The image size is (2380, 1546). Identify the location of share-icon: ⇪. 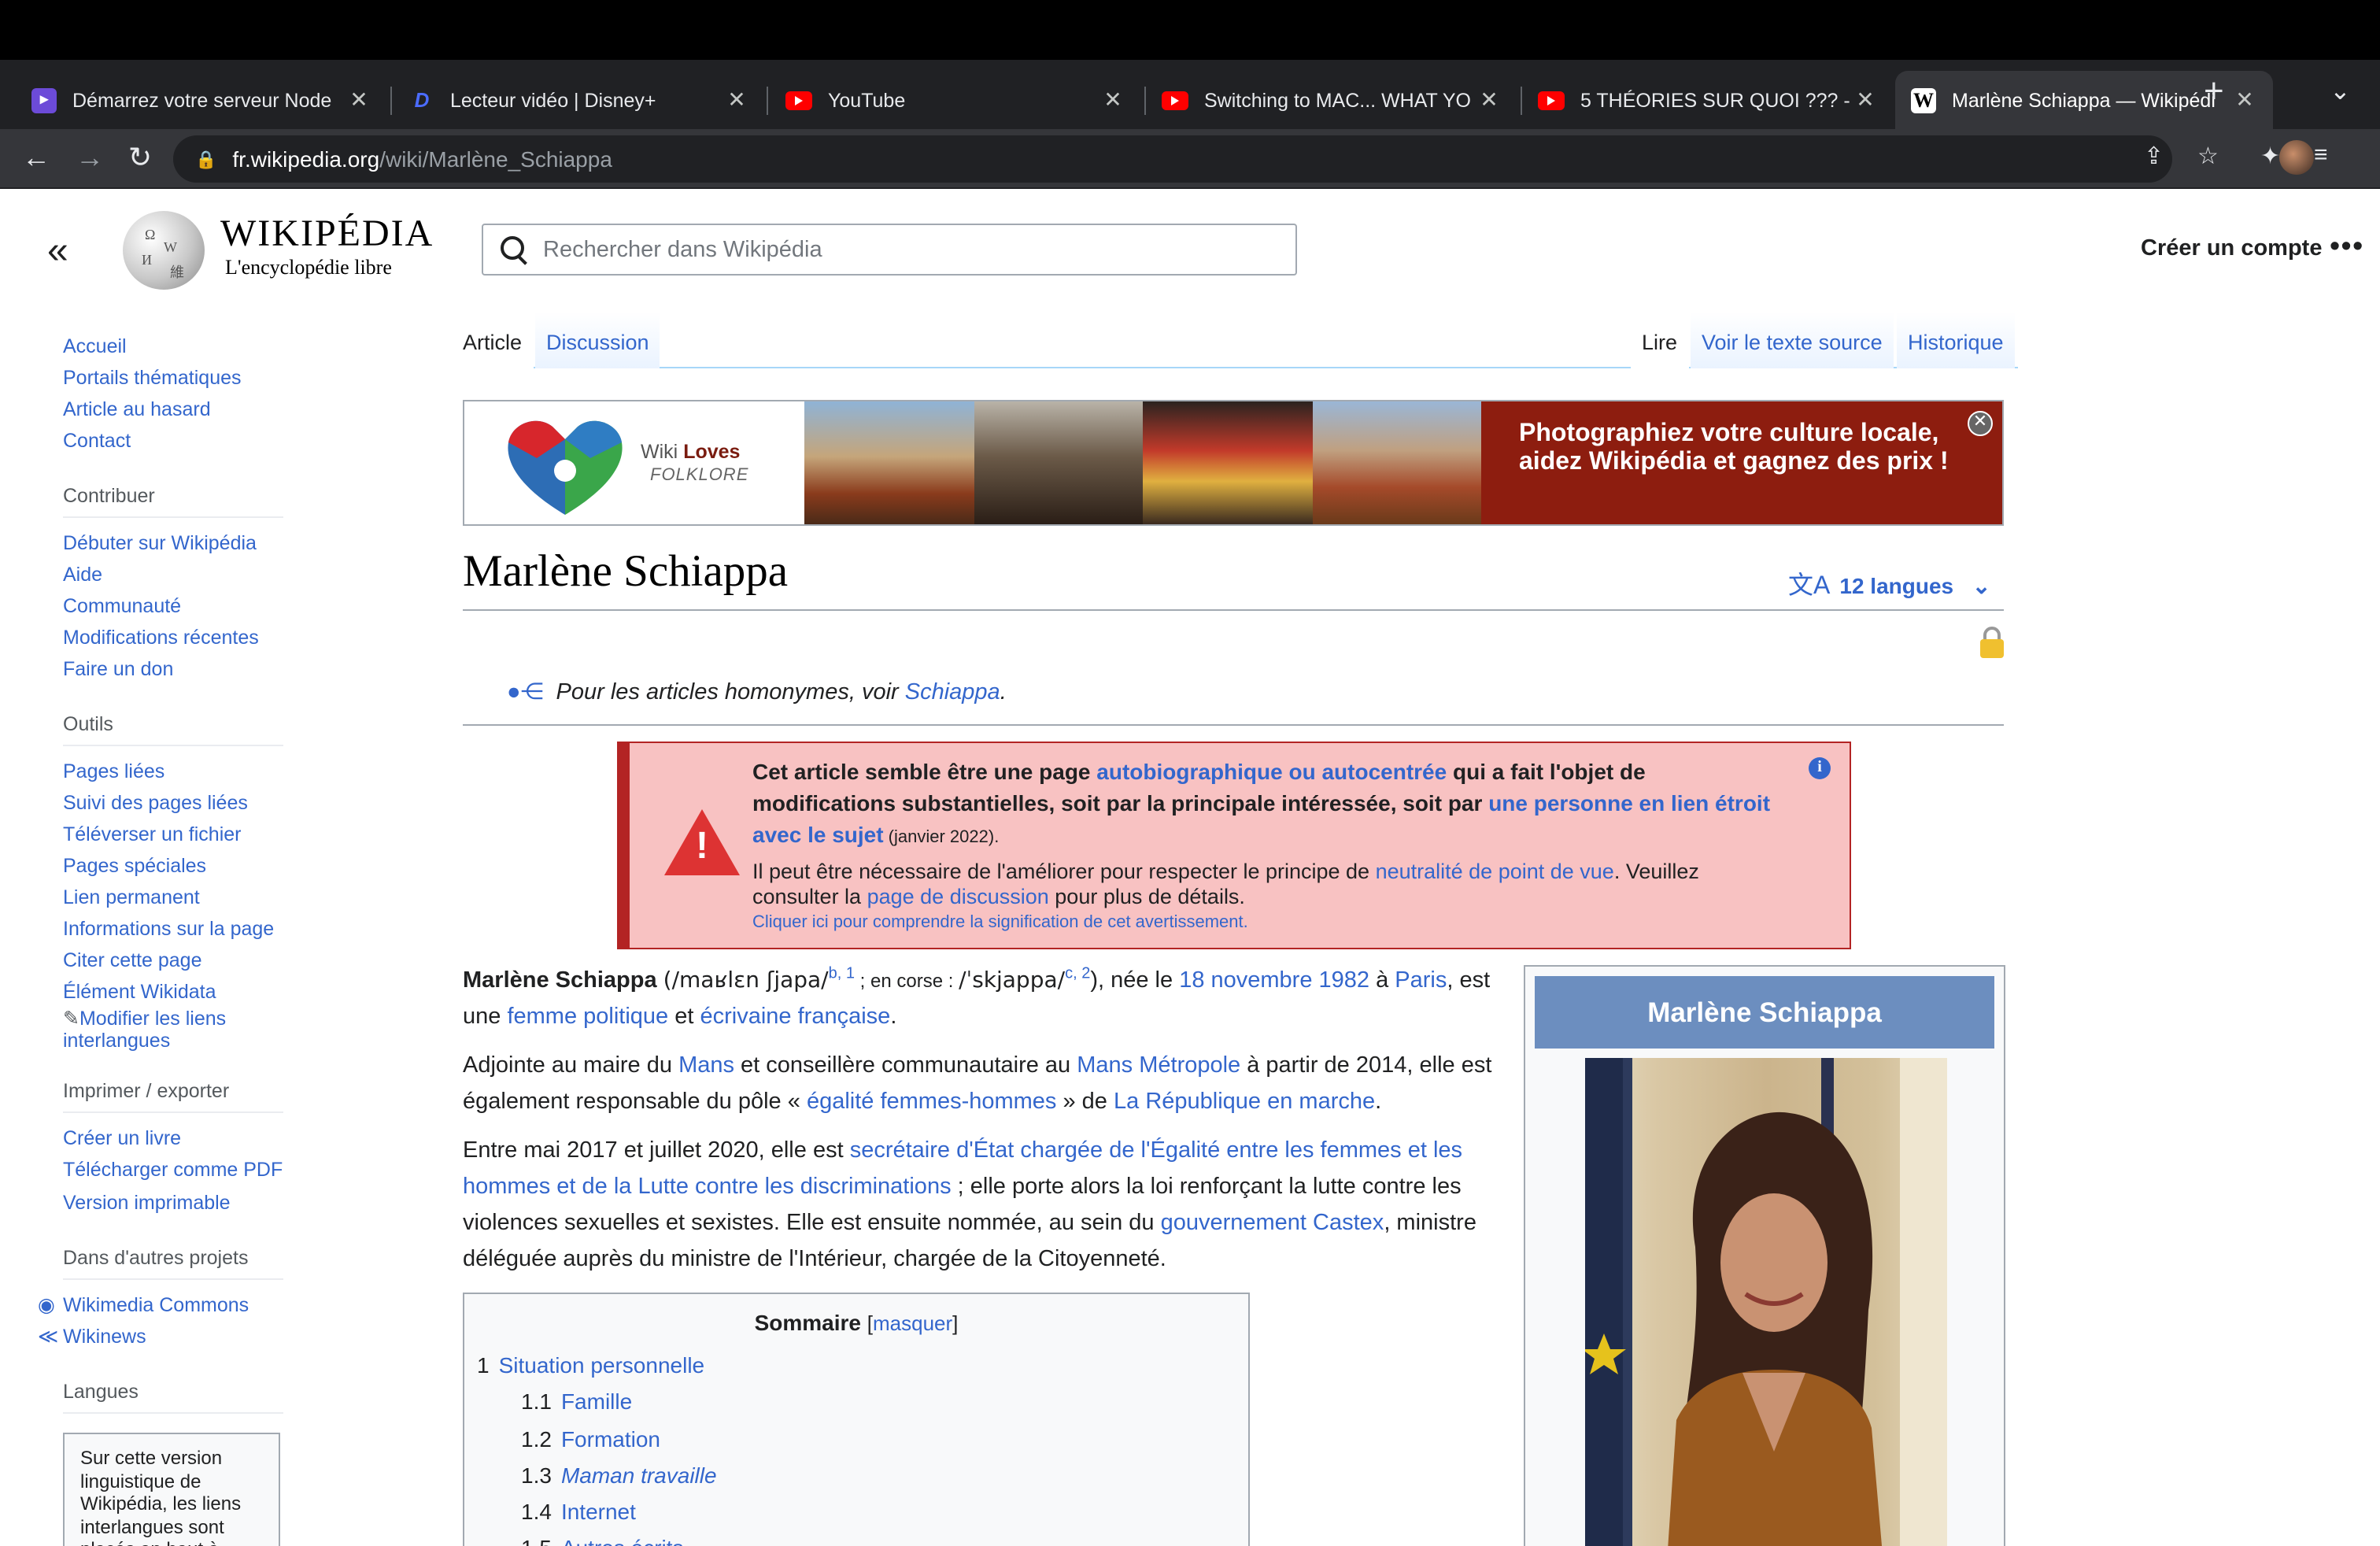
(2154, 156).